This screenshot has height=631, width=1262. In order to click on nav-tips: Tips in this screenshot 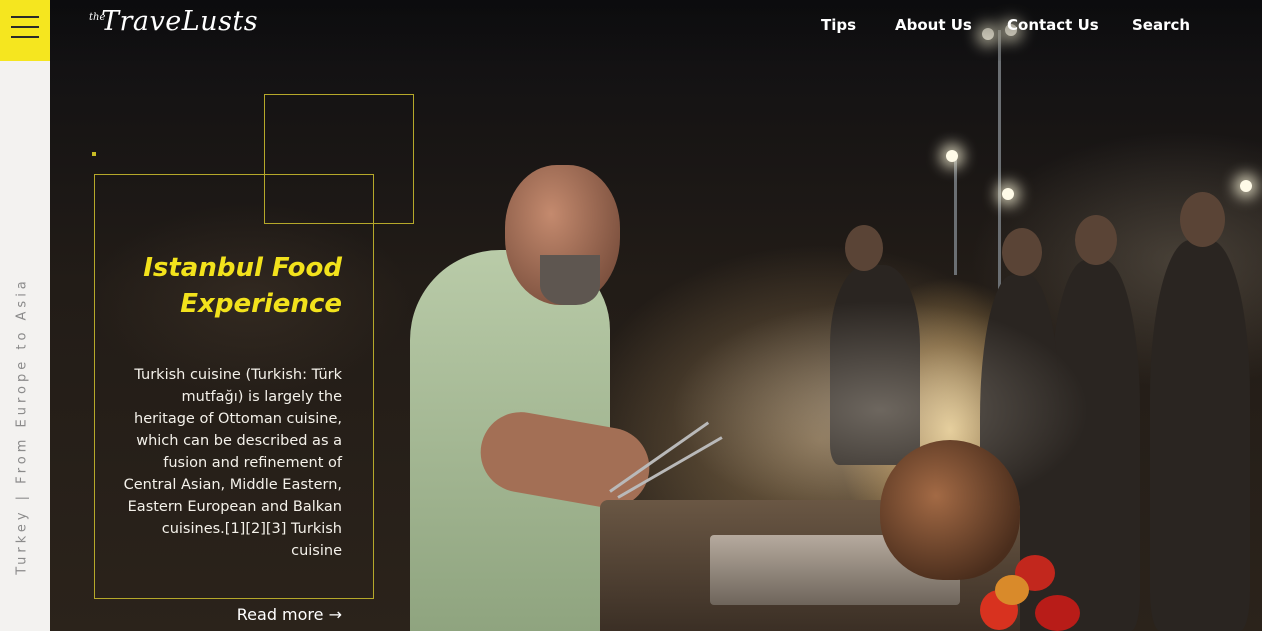, I will do `click(838, 25)`.